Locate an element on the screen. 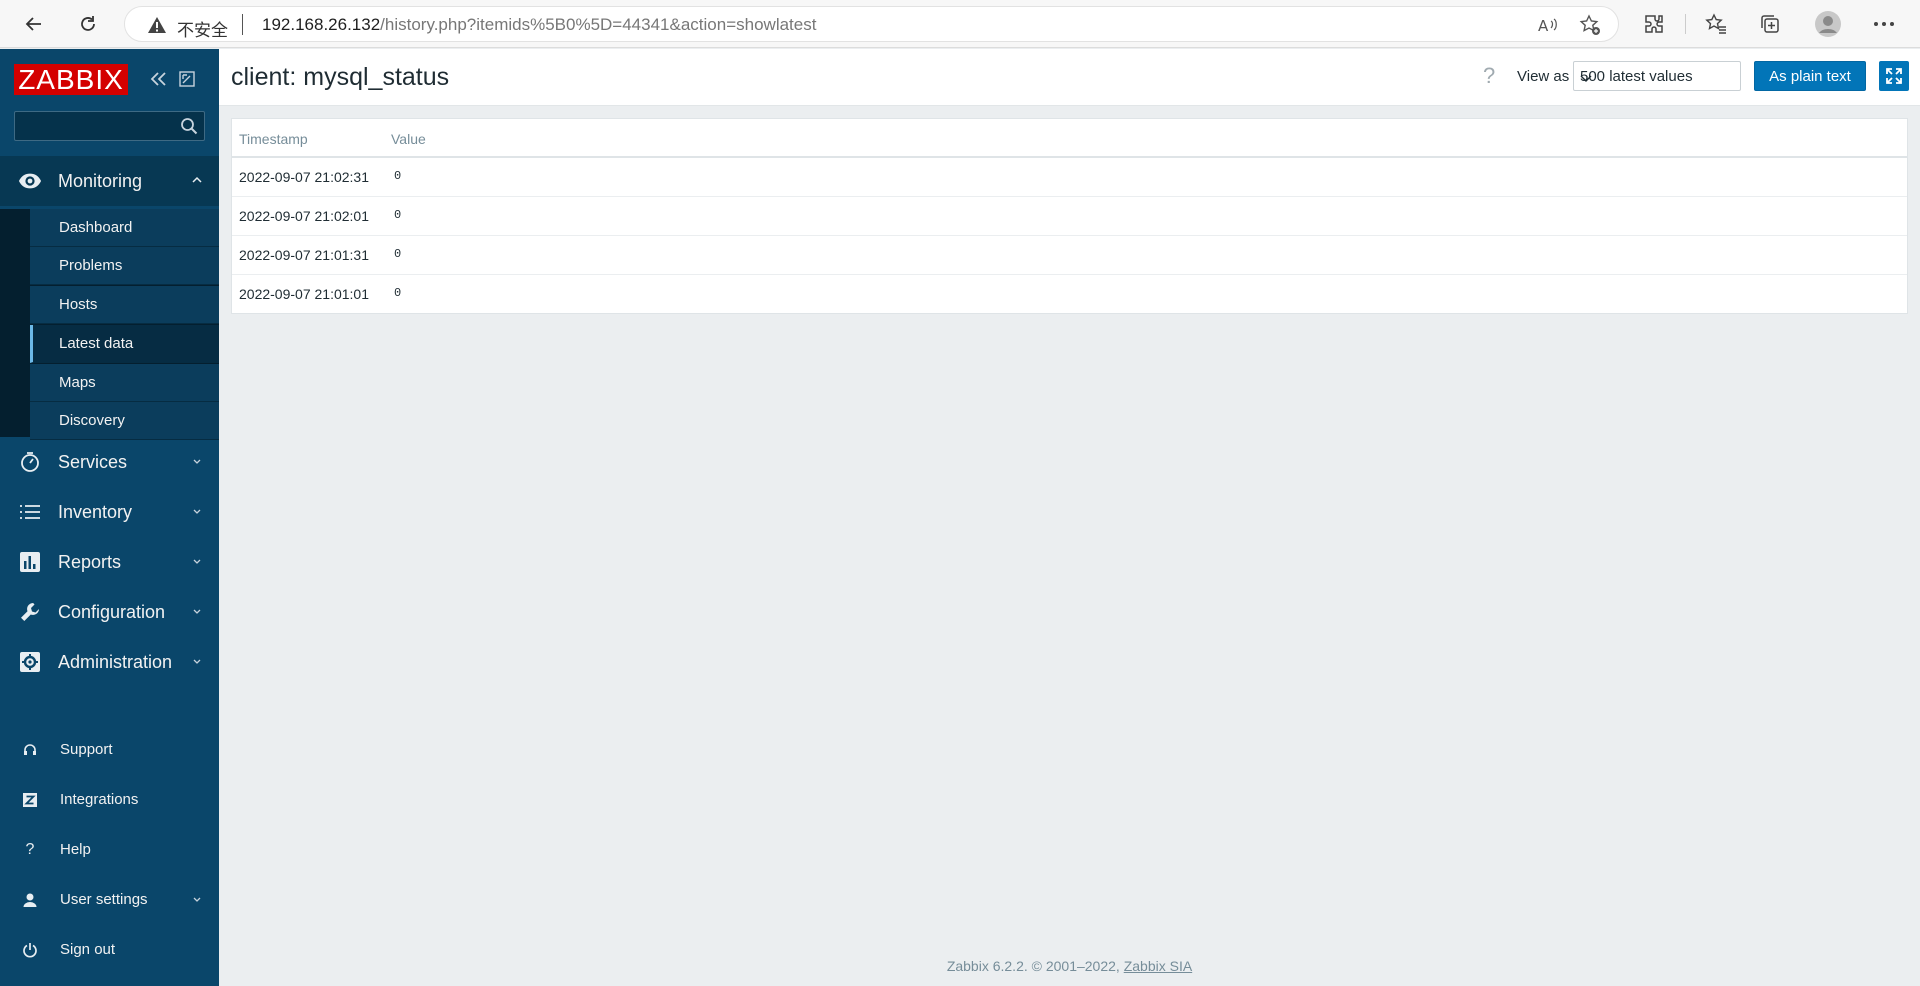 This screenshot has width=1920, height=986. submenu-item-maps: Maps is located at coordinates (124, 383).